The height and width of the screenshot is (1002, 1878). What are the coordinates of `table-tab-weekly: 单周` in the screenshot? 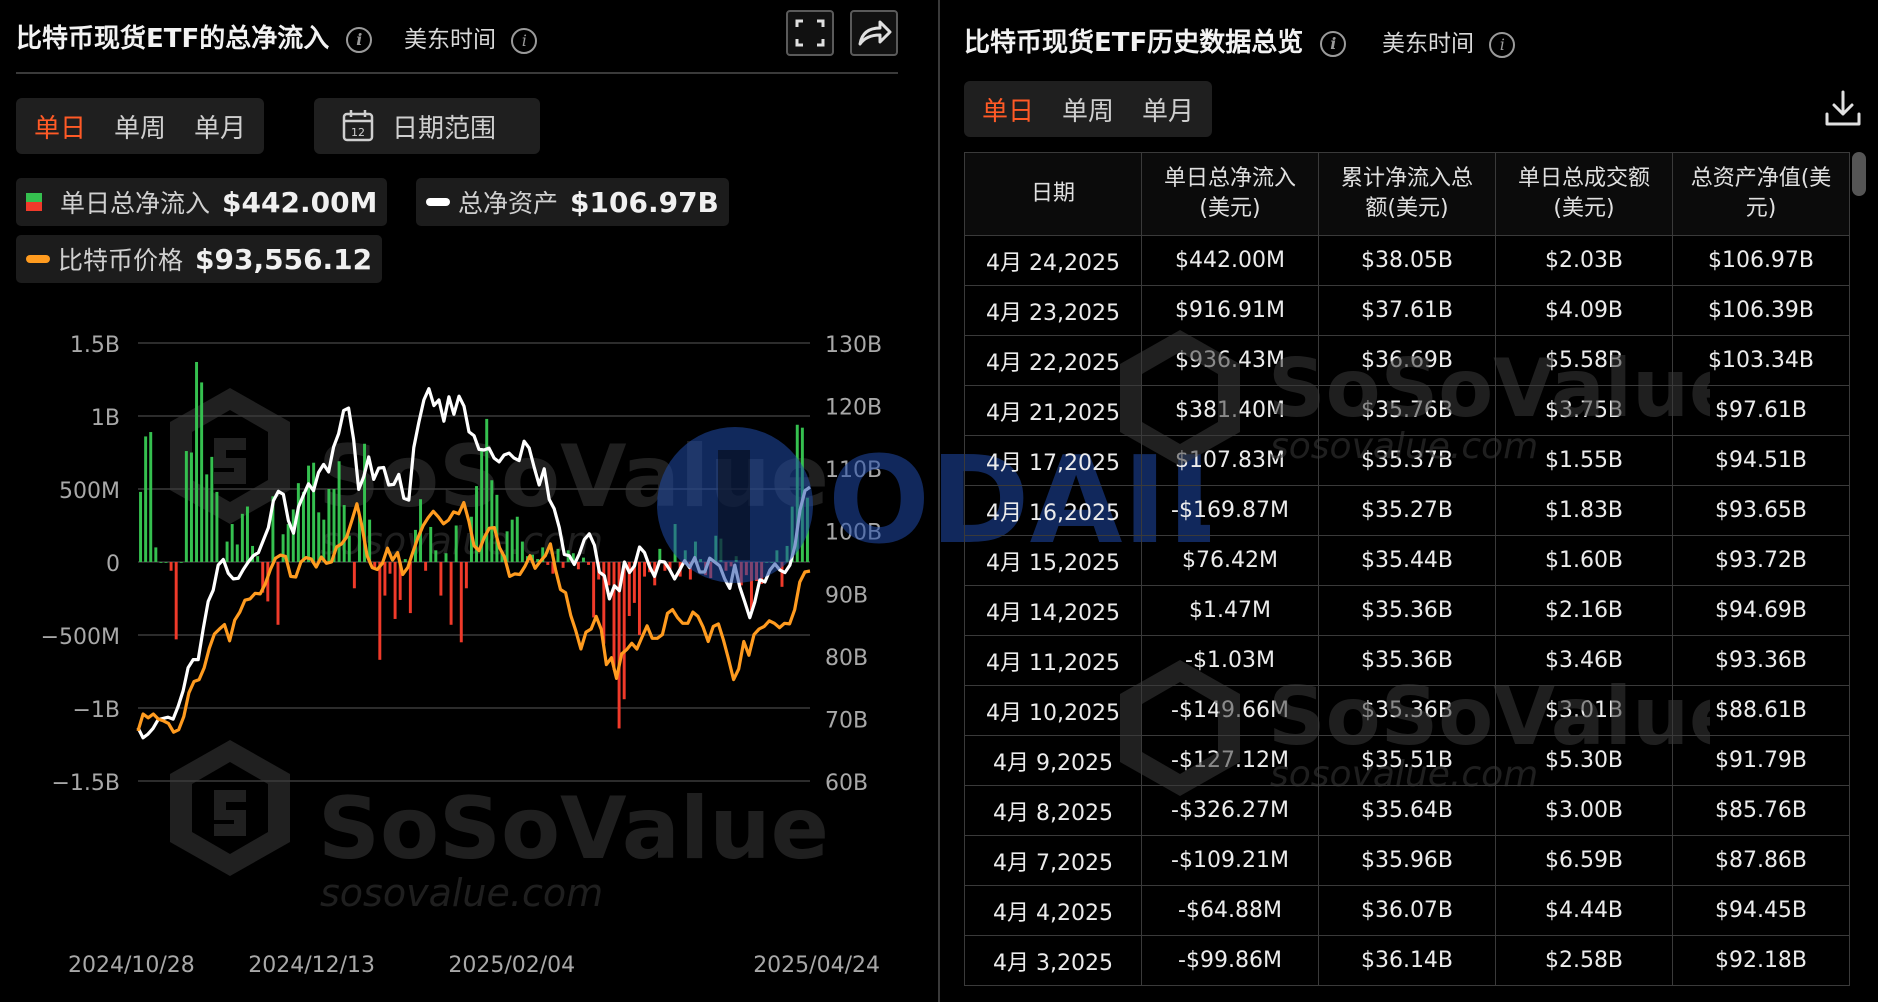 It's located at (1088, 109).